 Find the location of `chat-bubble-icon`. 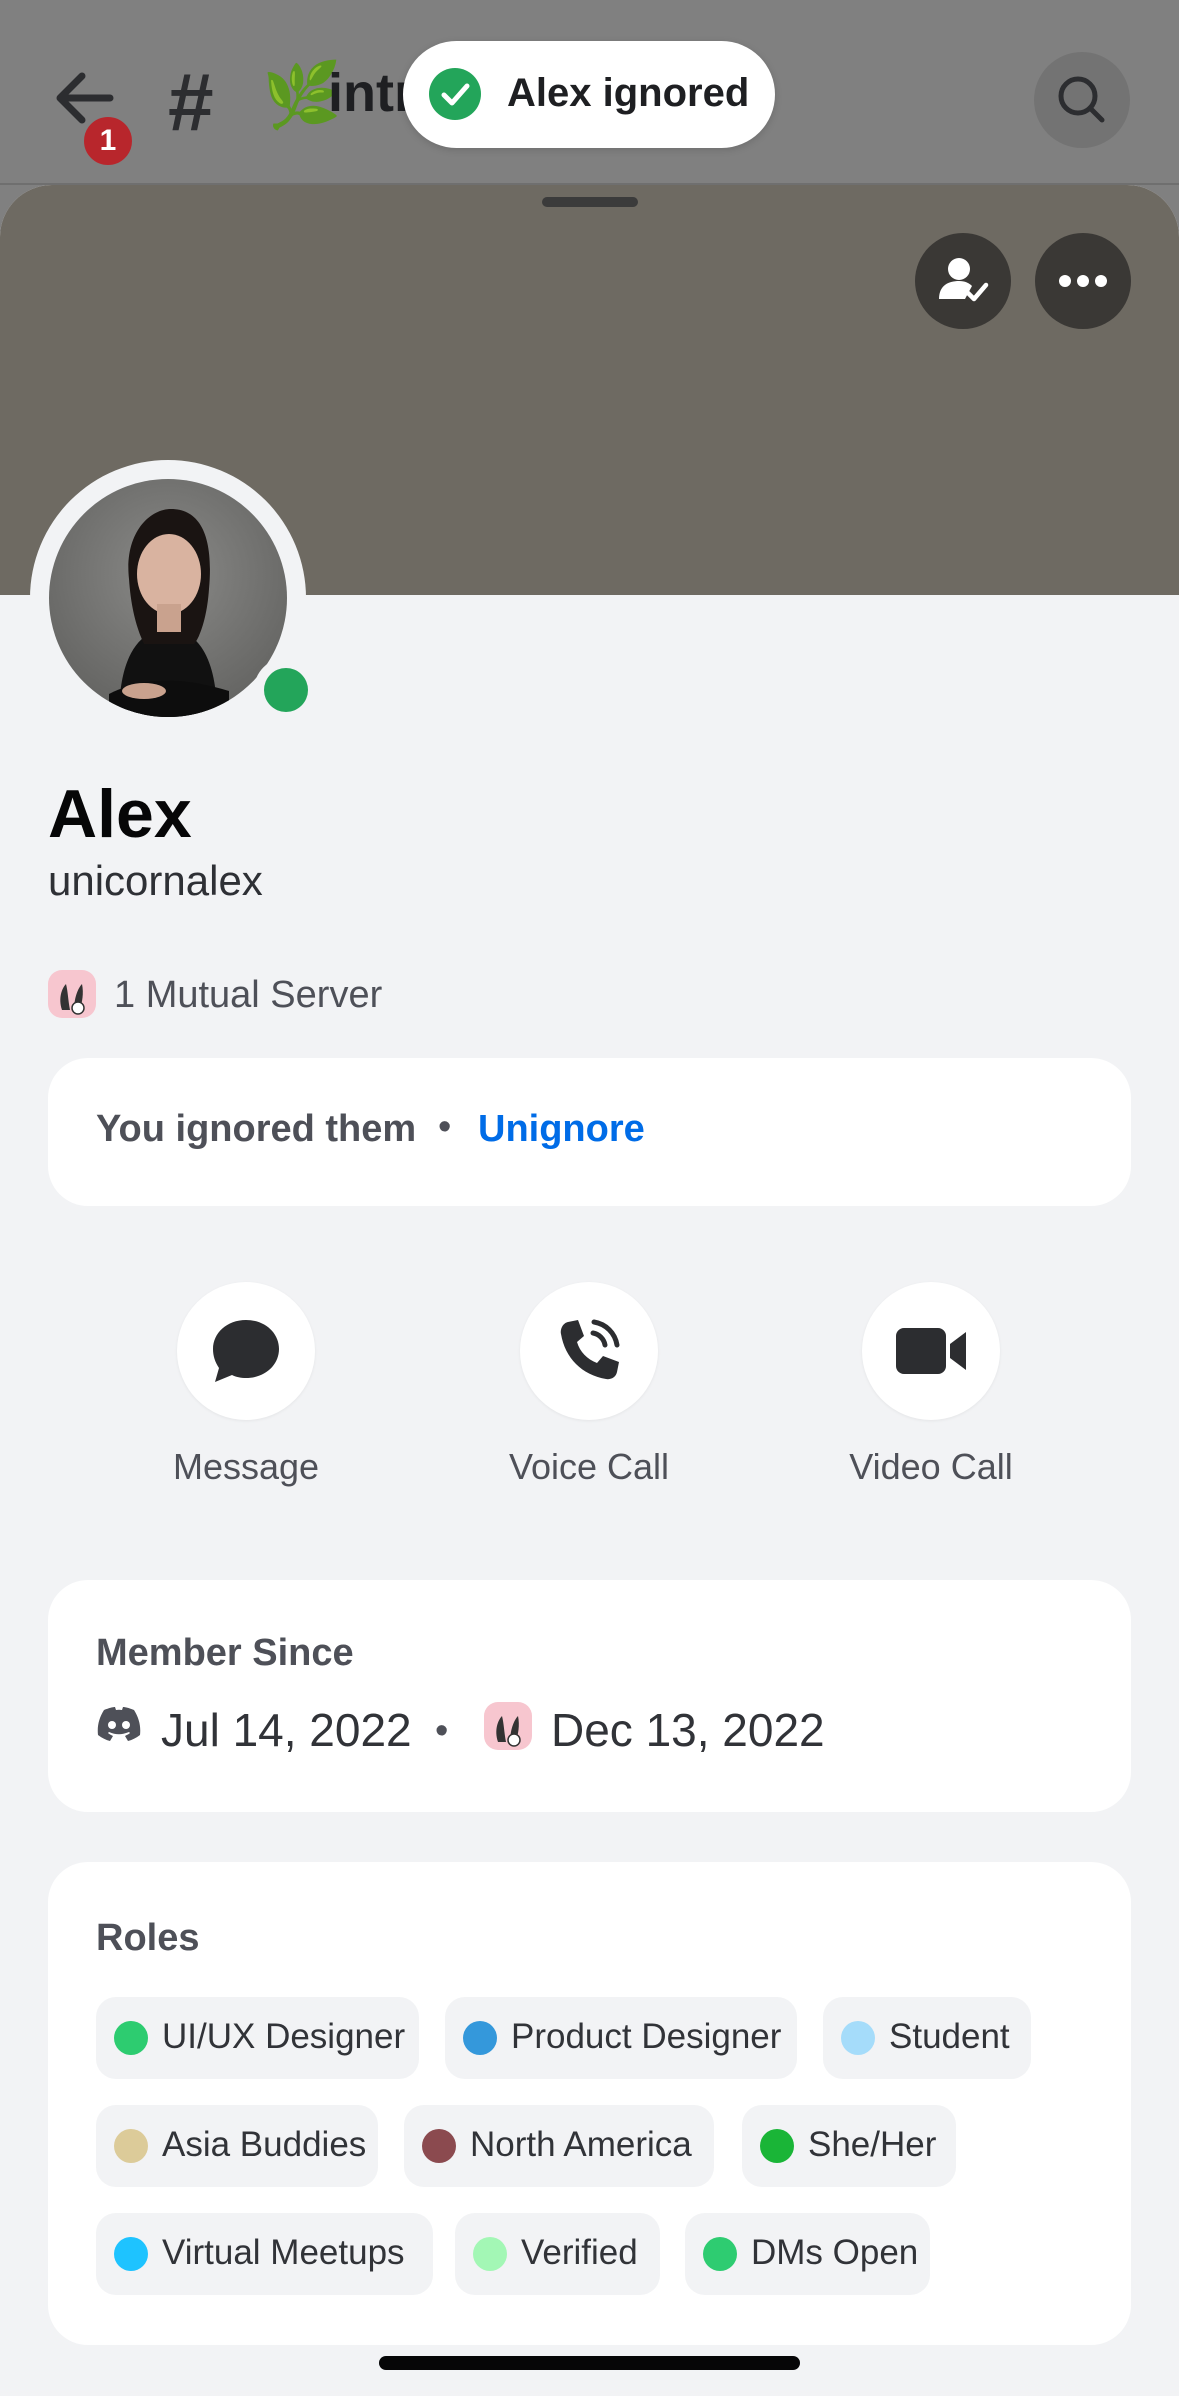

chat-bubble-icon is located at coordinates (246, 1351).